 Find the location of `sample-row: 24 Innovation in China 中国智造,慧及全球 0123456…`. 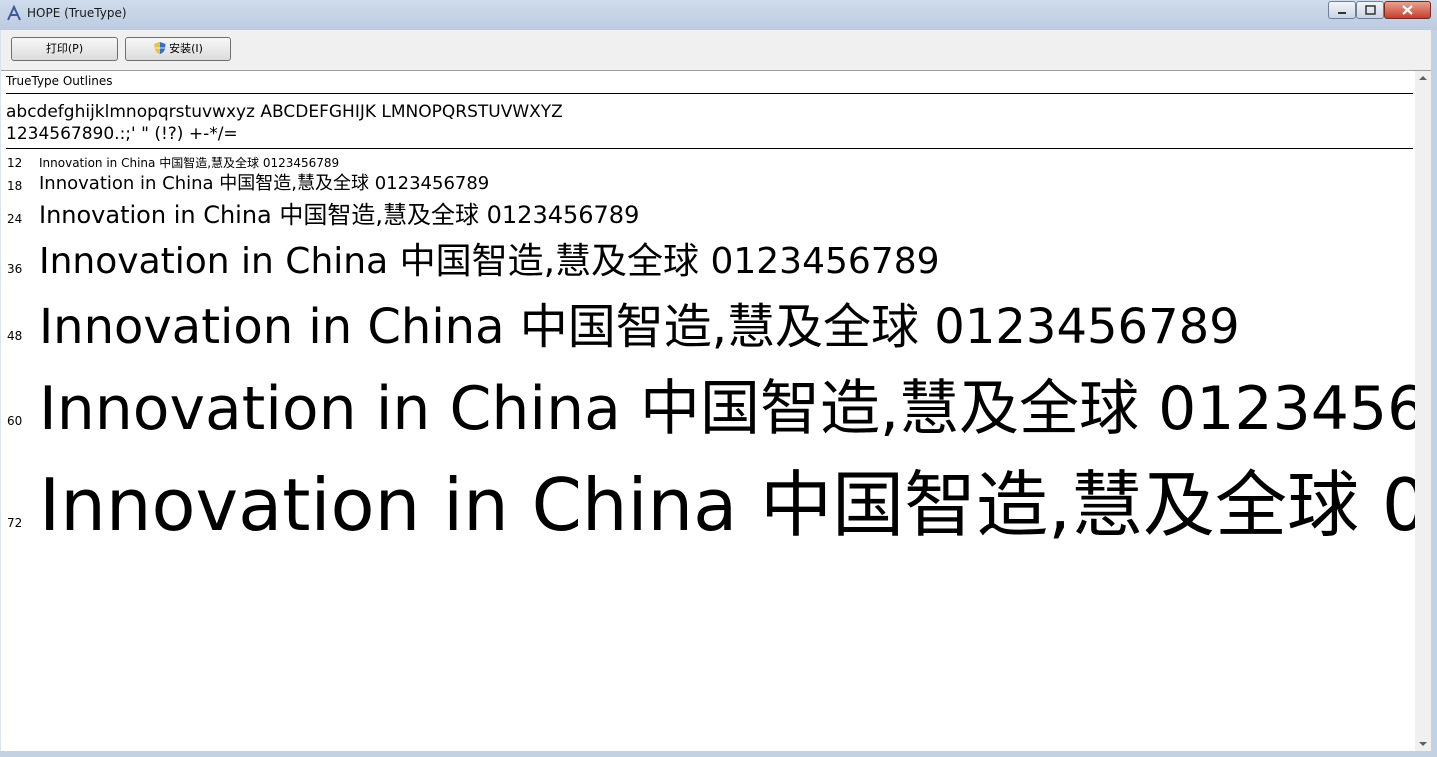

sample-row: 24 Innovation in China 中国智造,慧及全球 0123456… is located at coordinates (708, 216).